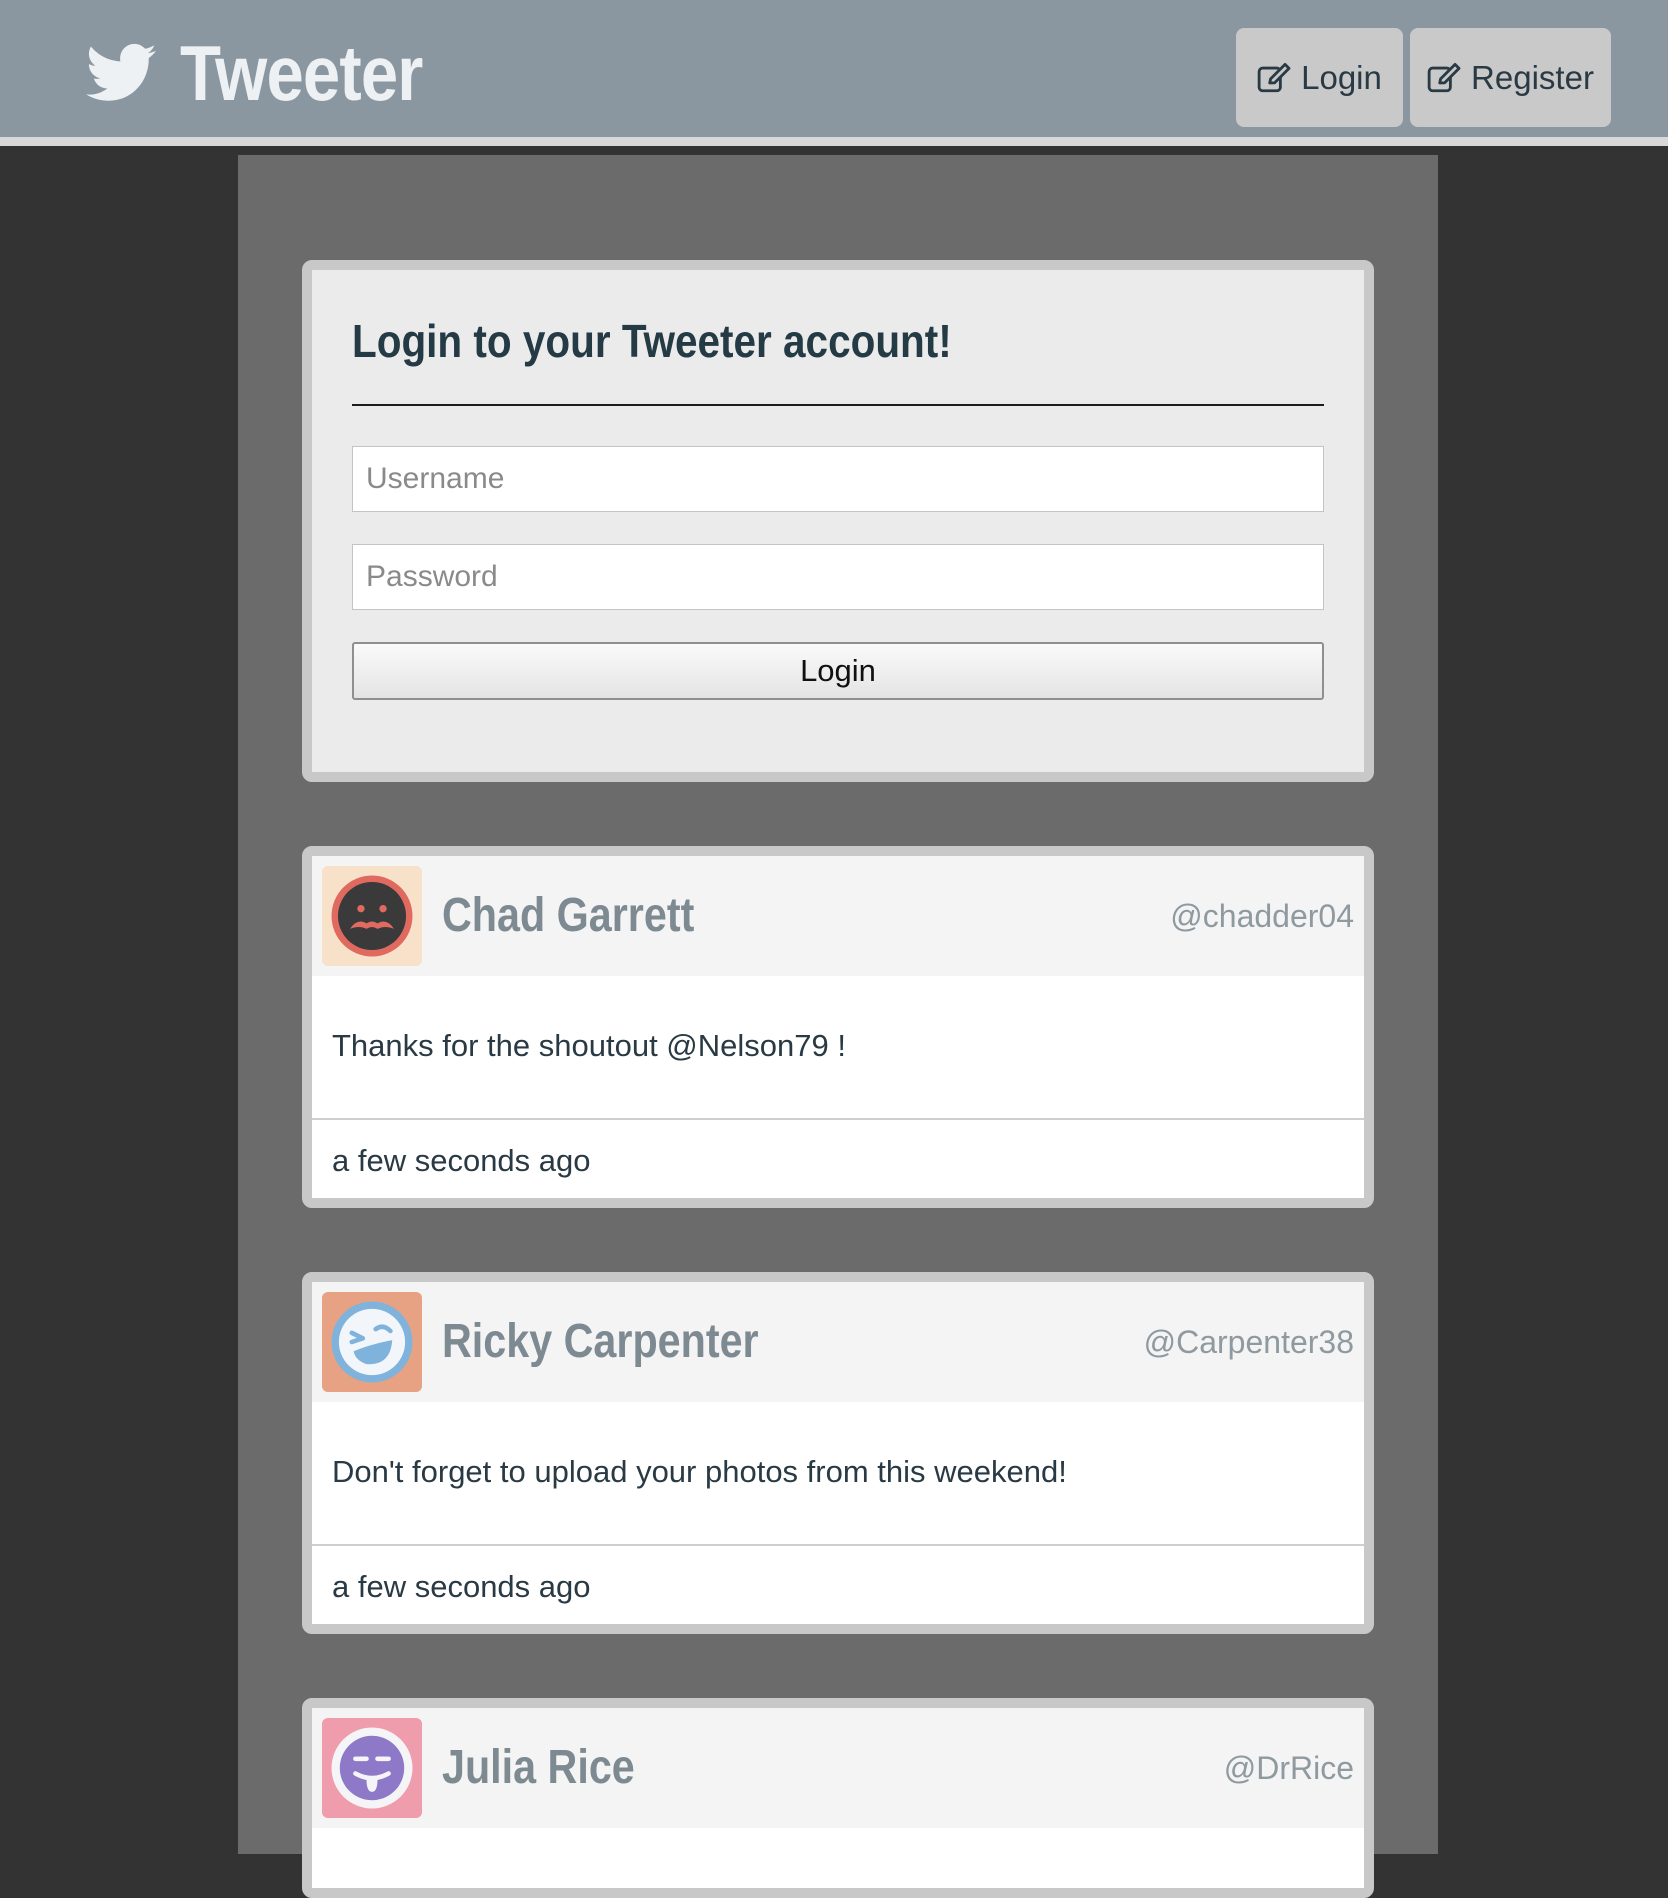  What do you see at coordinates (838, 916) in the screenshot?
I see `tweet-header: Chad Garrett @chadder04` at bounding box center [838, 916].